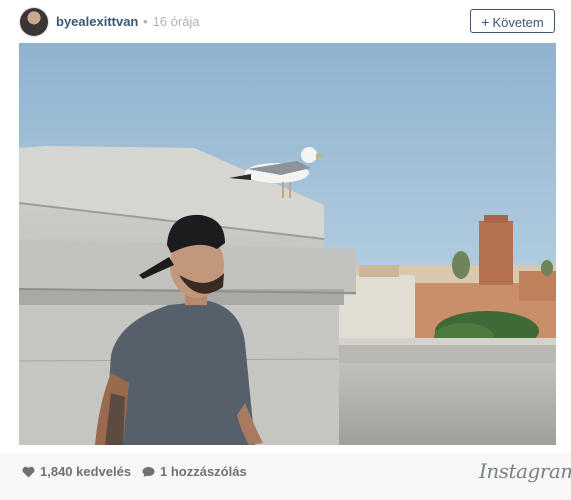 This screenshot has width=571, height=500. What do you see at coordinates (34, 22) in the screenshot?
I see `avatar` at bounding box center [34, 22].